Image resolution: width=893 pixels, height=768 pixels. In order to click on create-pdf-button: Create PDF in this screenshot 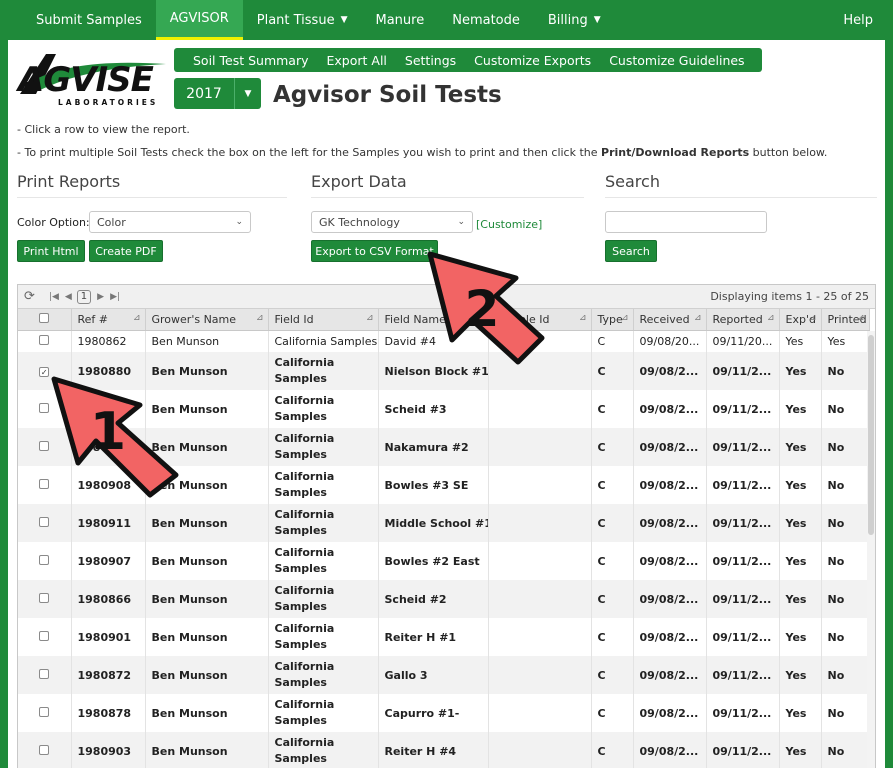, I will do `click(126, 251)`.